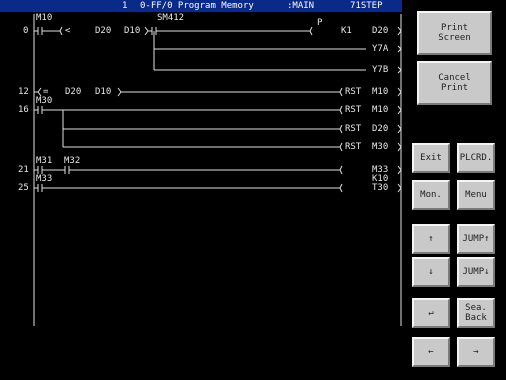 Image resolution: width=506 pixels, height=380 pixels. I want to click on title-number: 1, so click(125, 6).